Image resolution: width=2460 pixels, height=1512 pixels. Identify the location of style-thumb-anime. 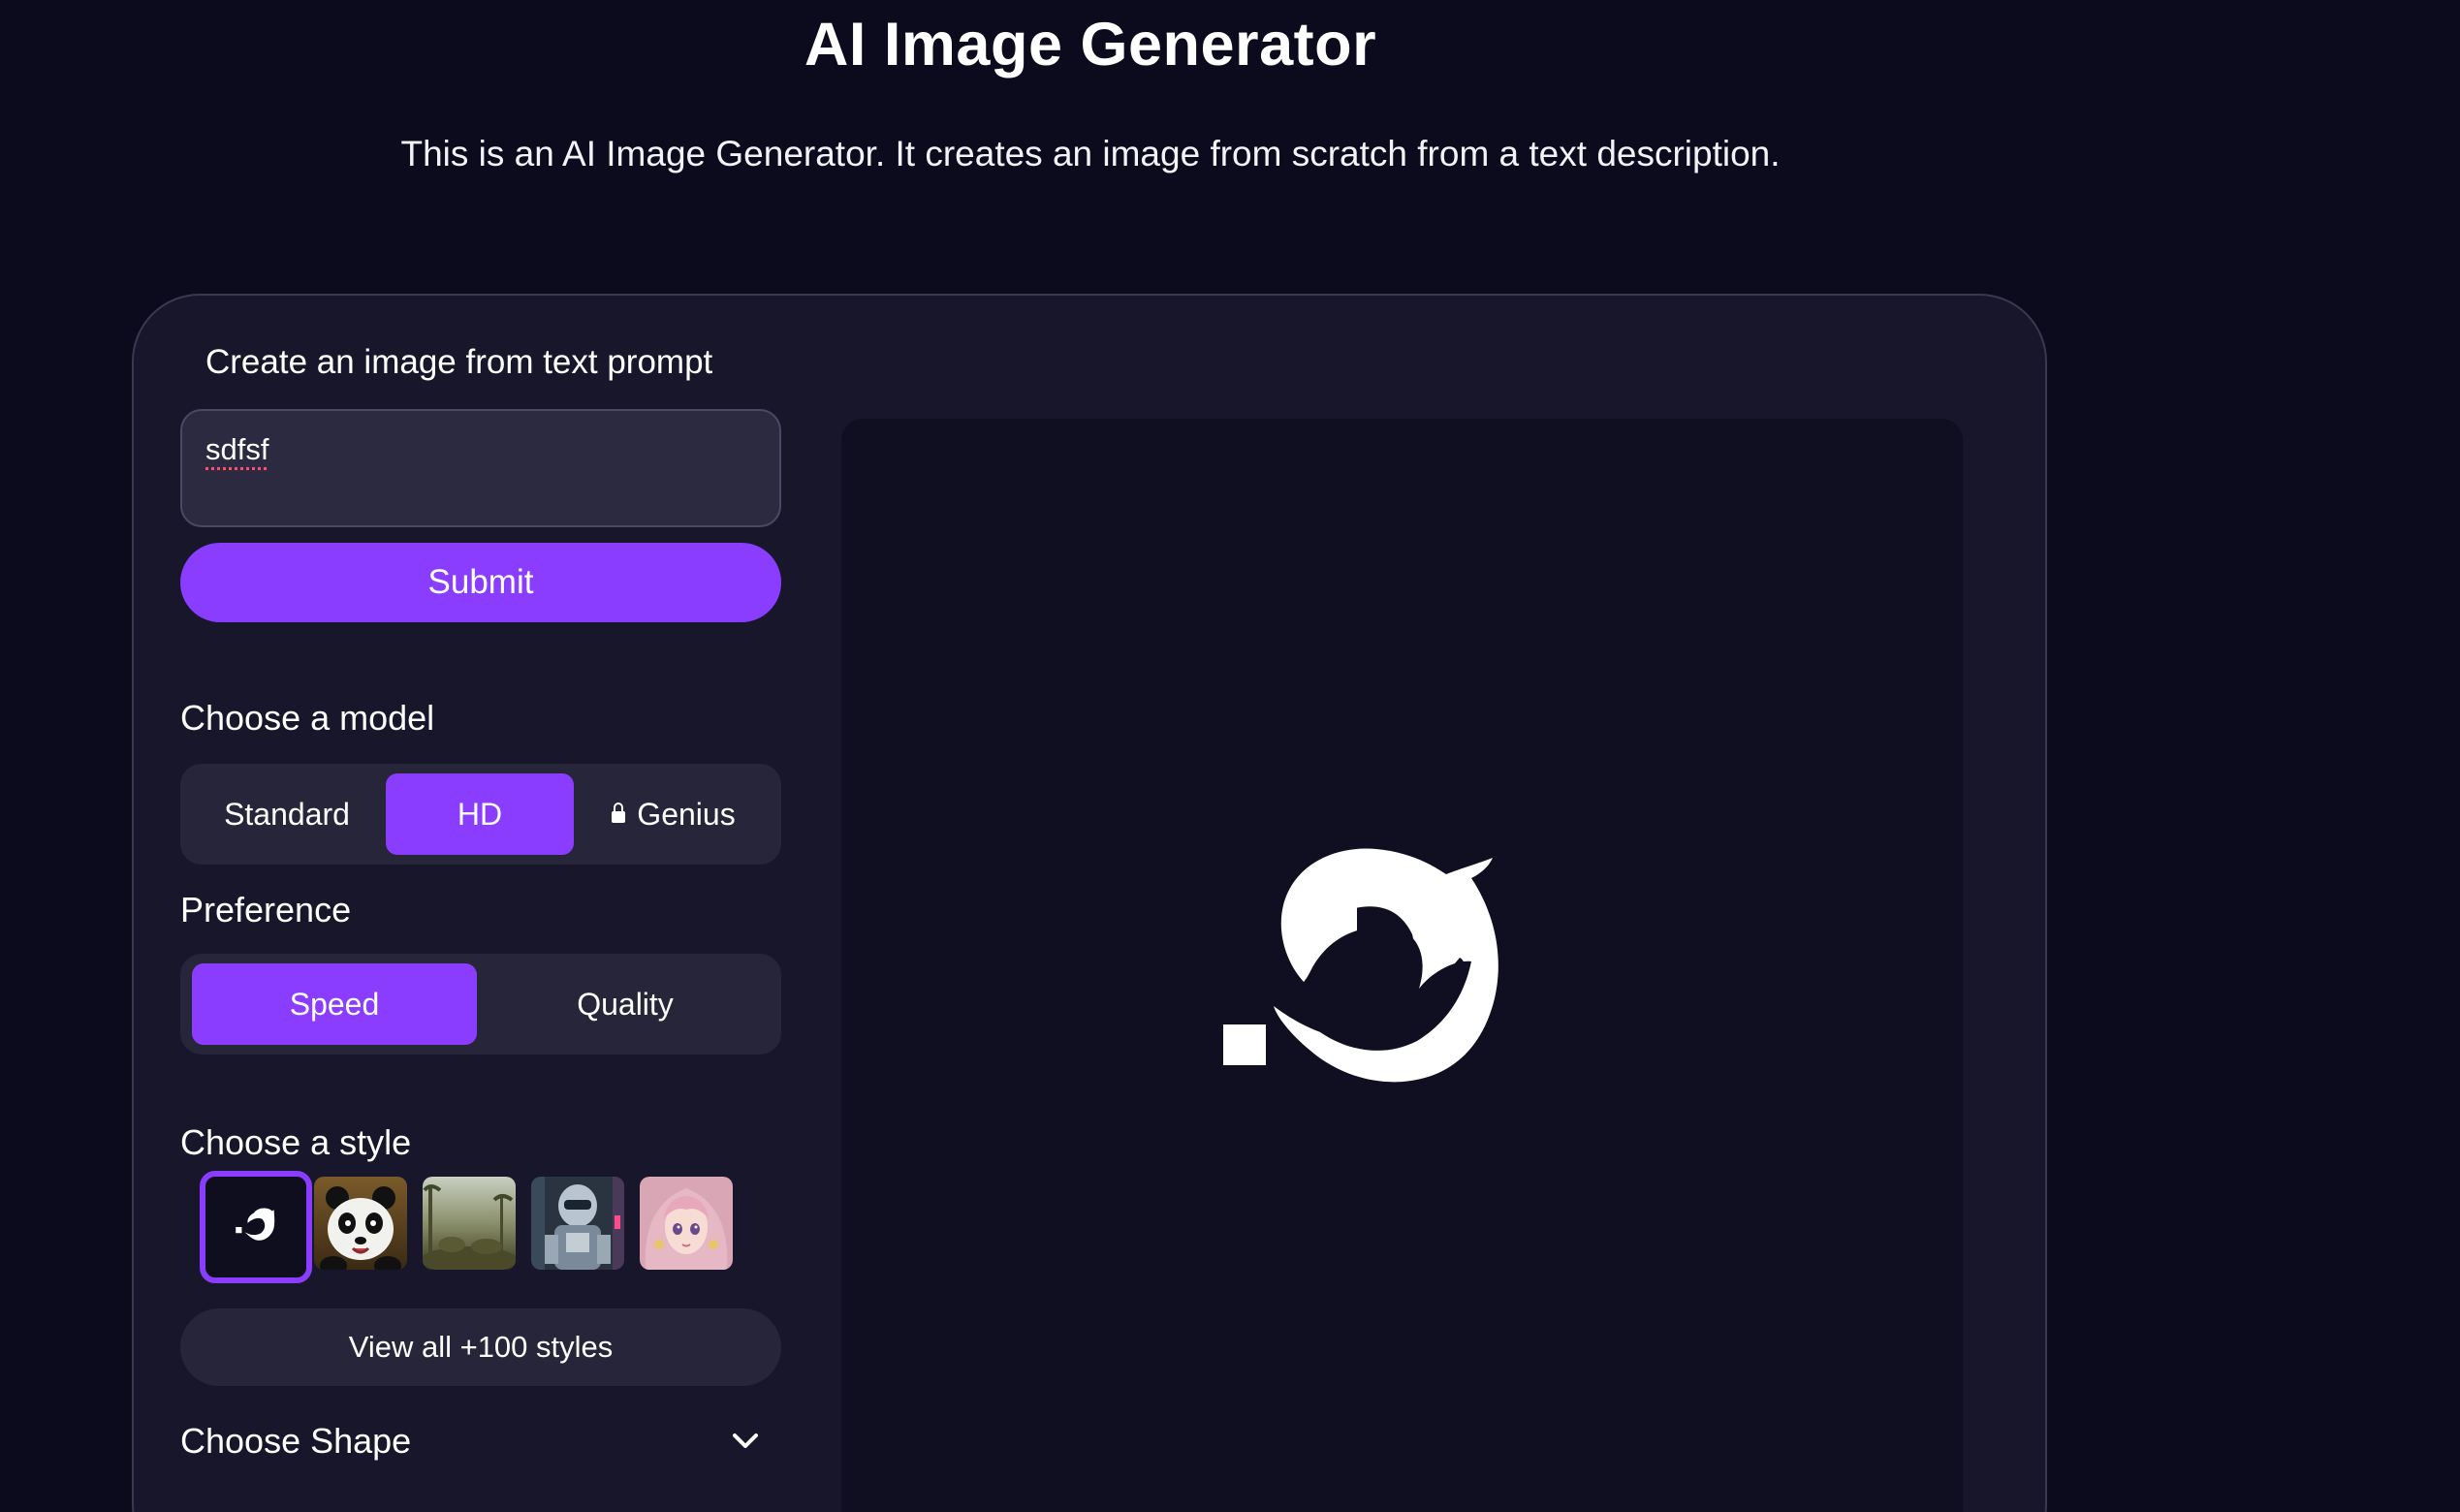
(686, 1223).